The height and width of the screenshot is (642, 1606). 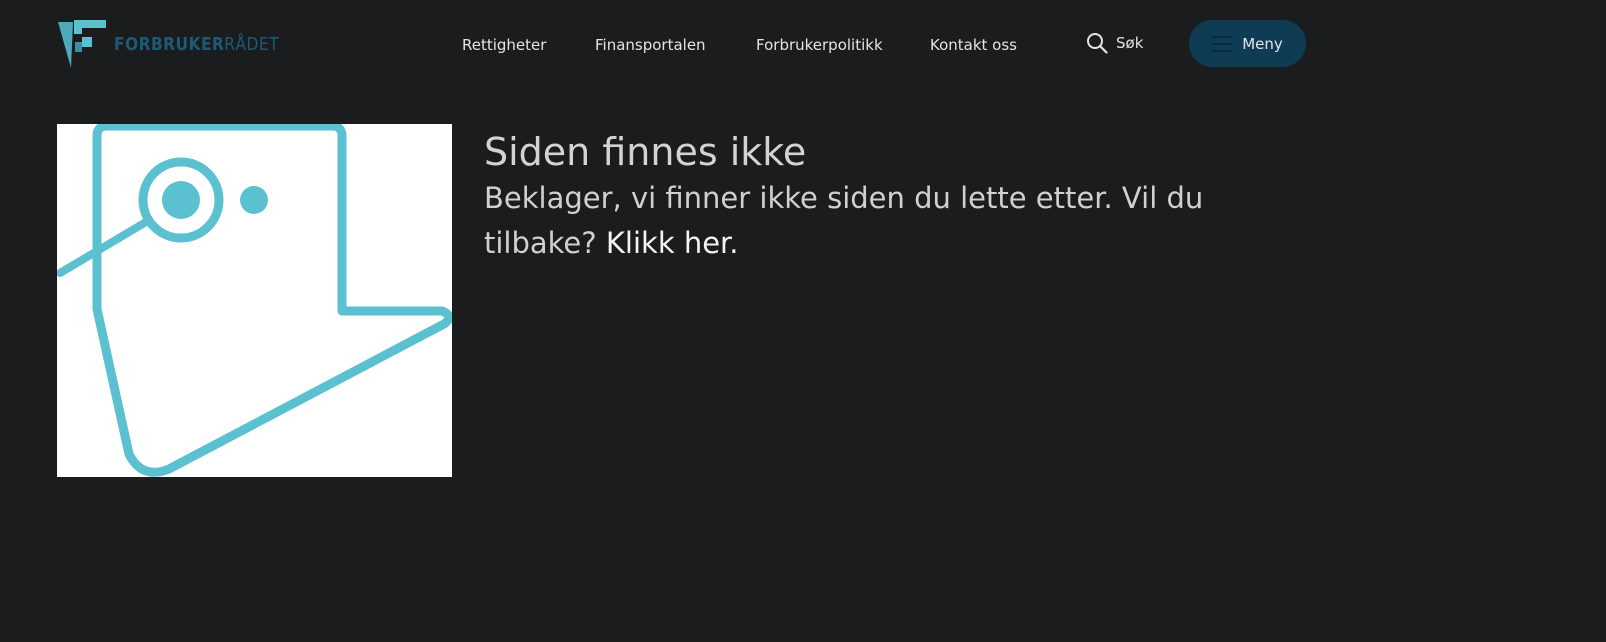 I want to click on hamburger-icon, so click(x=1222, y=43).